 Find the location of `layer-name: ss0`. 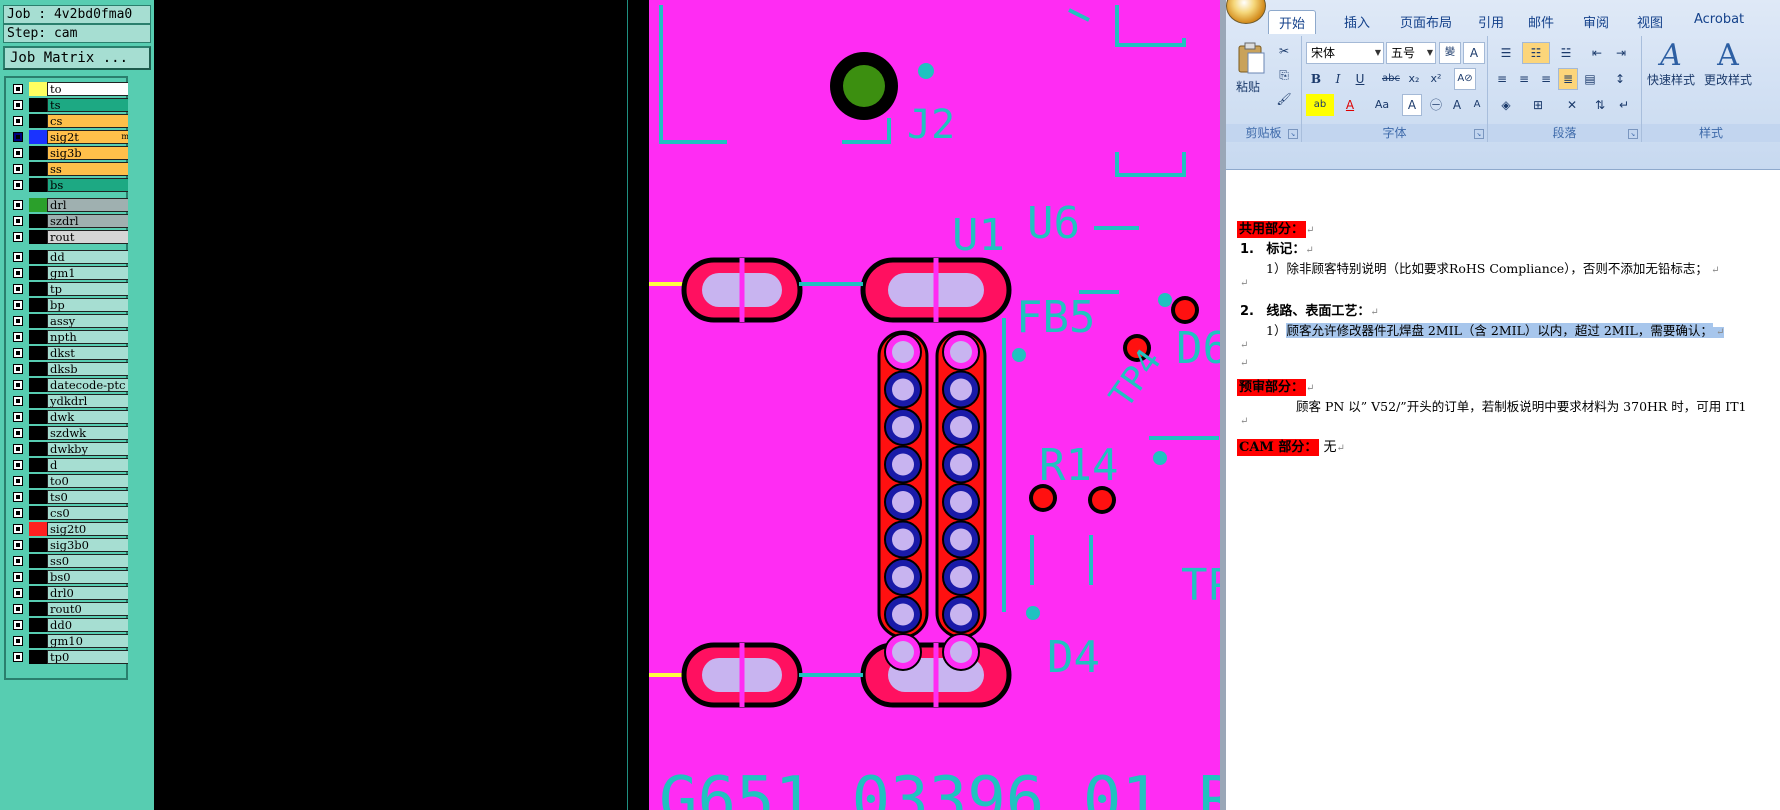

layer-name: ss0 is located at coordinates (89, 561).